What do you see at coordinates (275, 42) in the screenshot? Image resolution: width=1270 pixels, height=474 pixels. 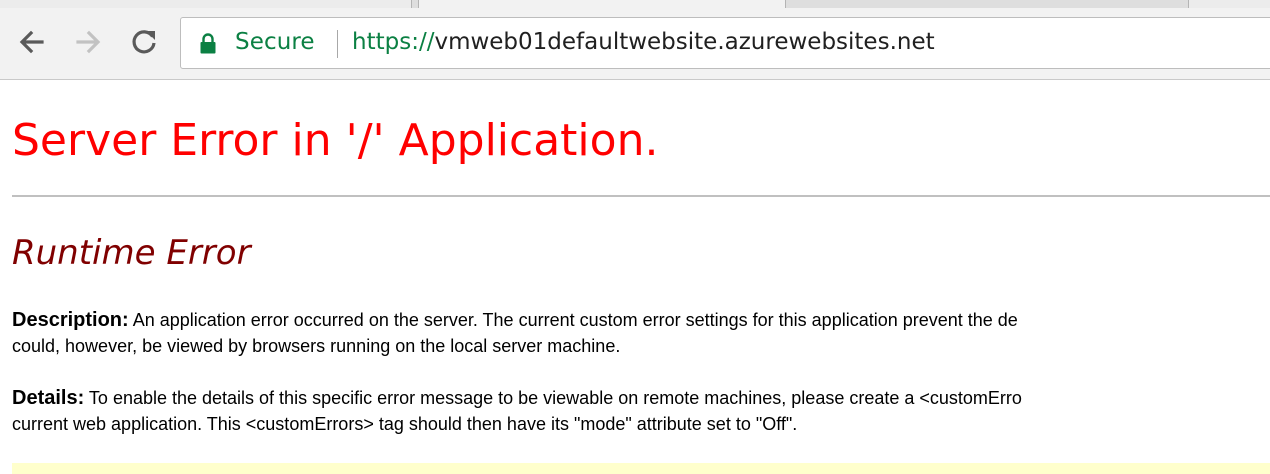 I see `security-label: Secure` at bounding box center [275, 42].